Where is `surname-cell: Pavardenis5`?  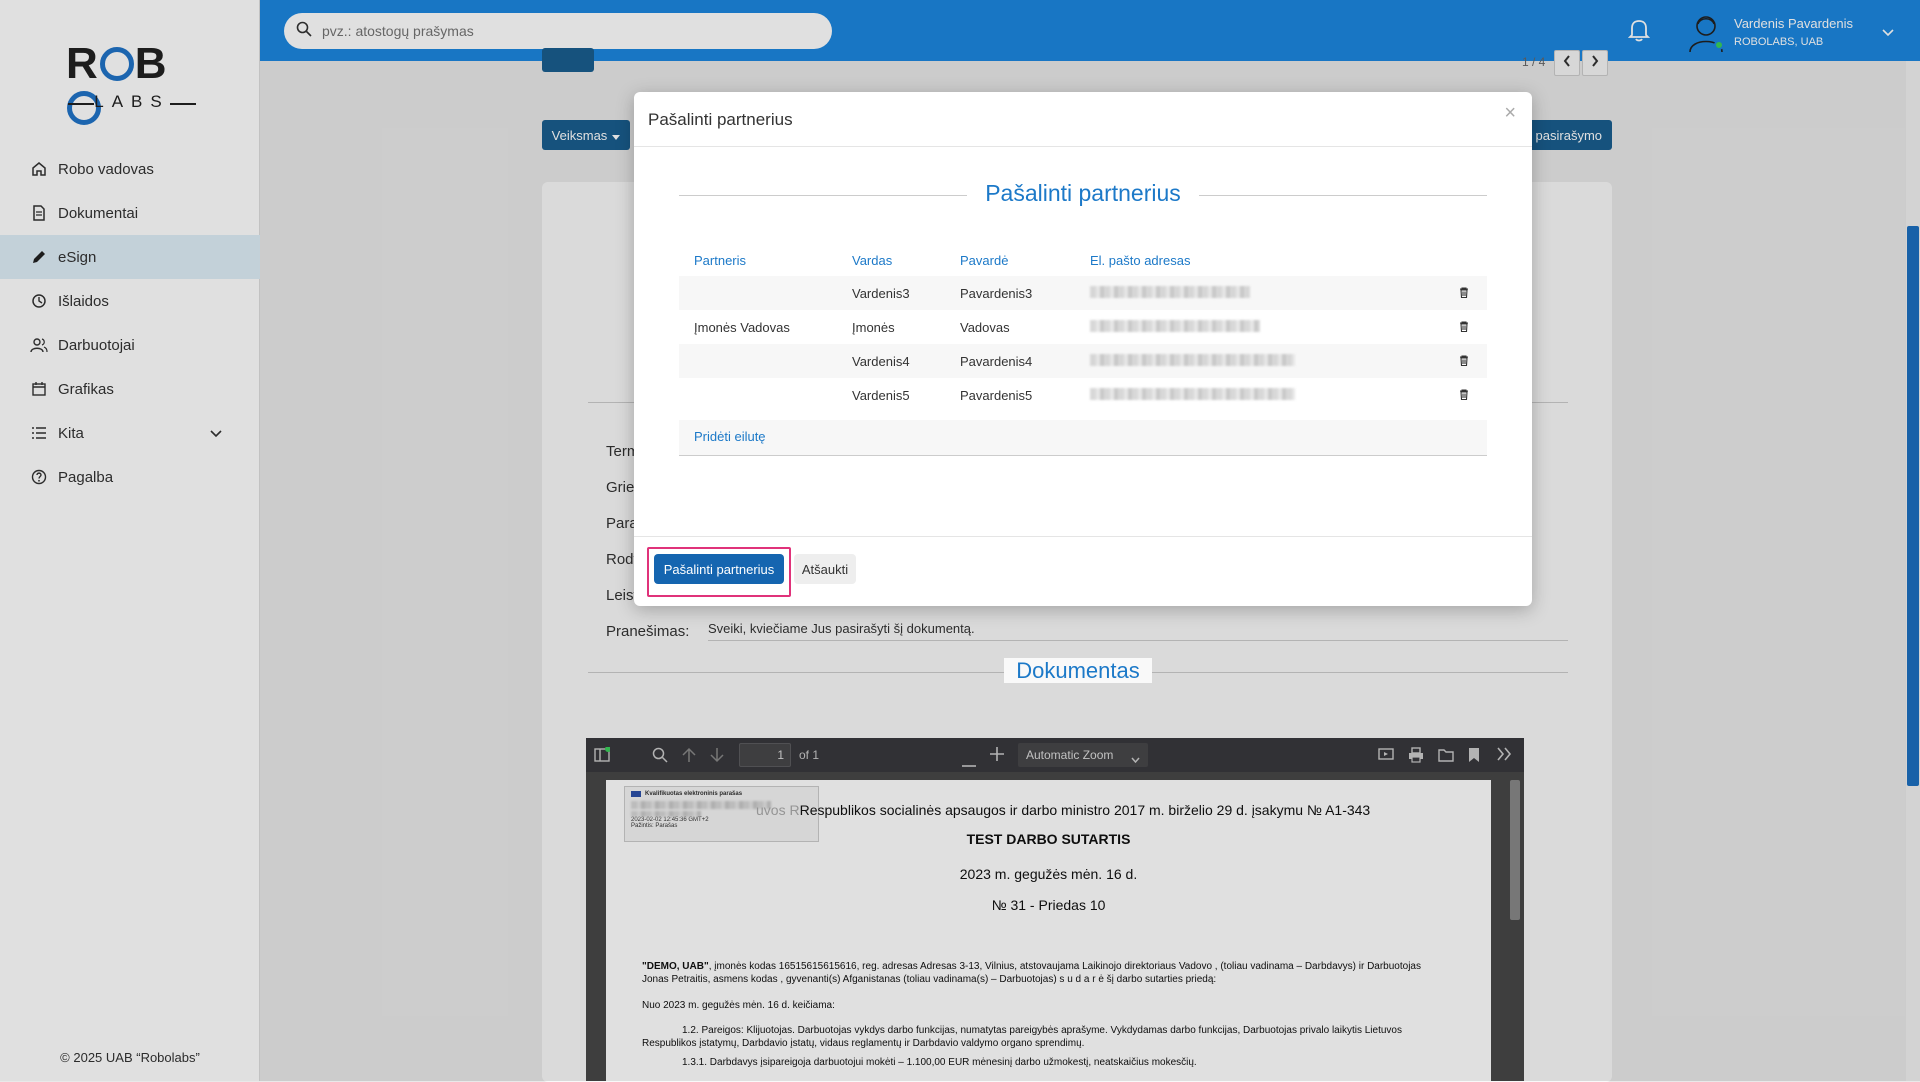 surname-cell: Pavardenis5 is located at coordinates (996, 395).